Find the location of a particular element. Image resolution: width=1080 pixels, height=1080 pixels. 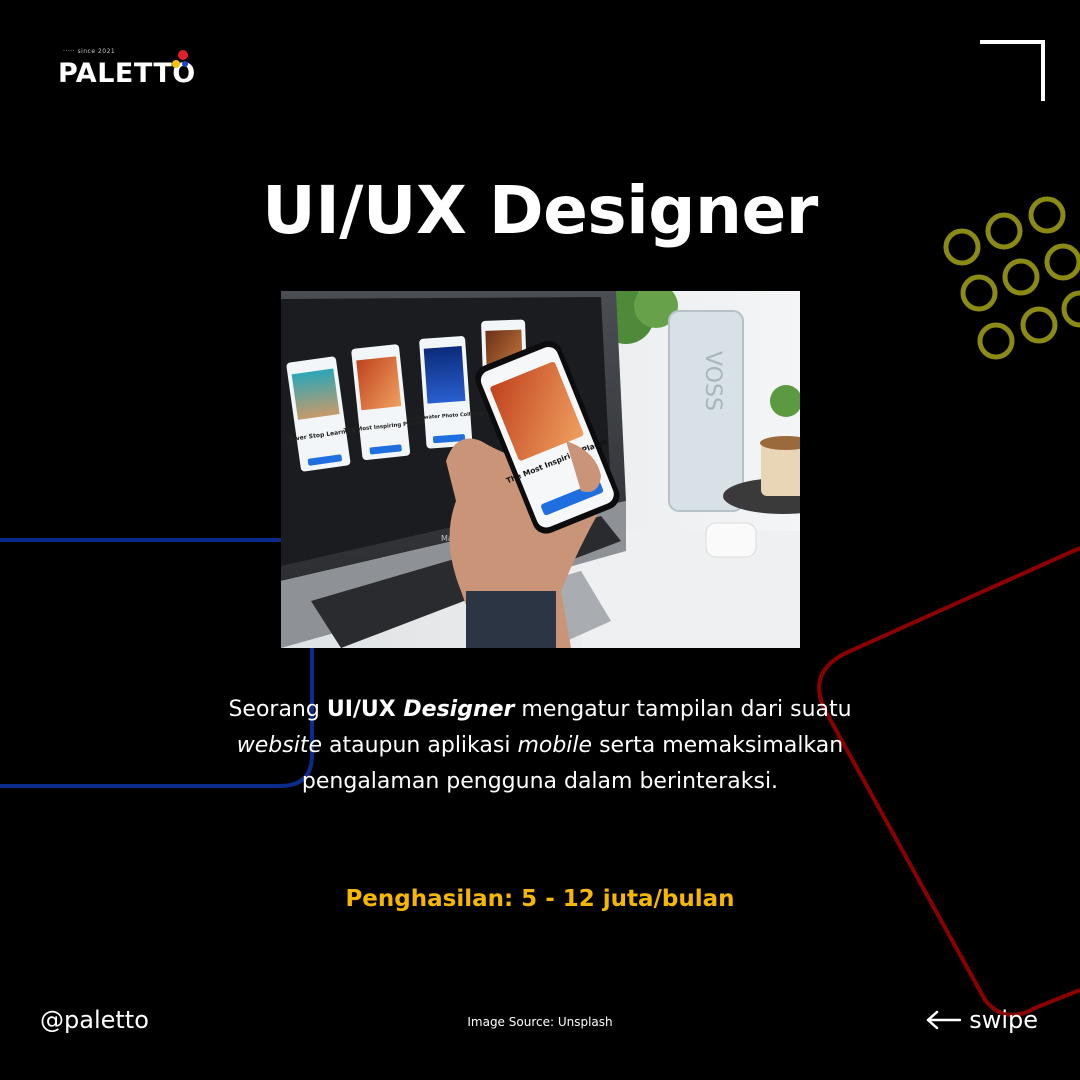

logo-tagline: ····· since 2021 is located at coordinates (89, 51).